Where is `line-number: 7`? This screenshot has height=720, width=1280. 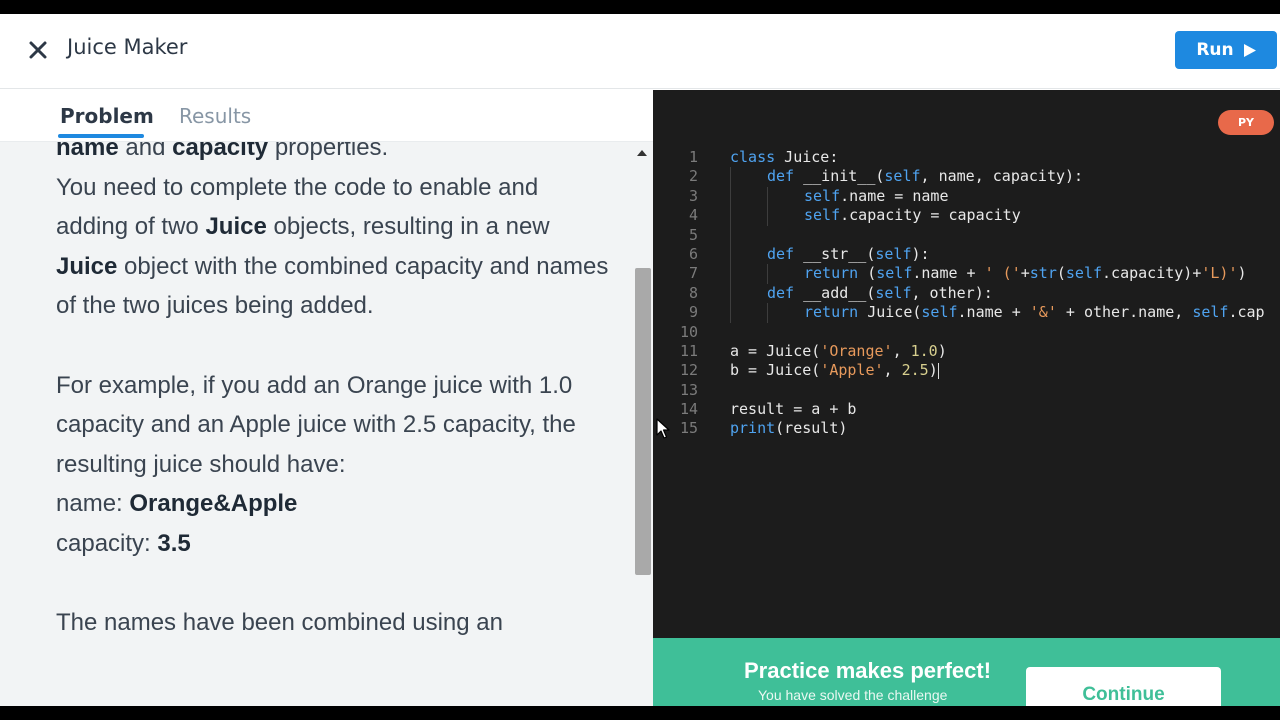 line-number: 7 is located at coordinates (693, 273).